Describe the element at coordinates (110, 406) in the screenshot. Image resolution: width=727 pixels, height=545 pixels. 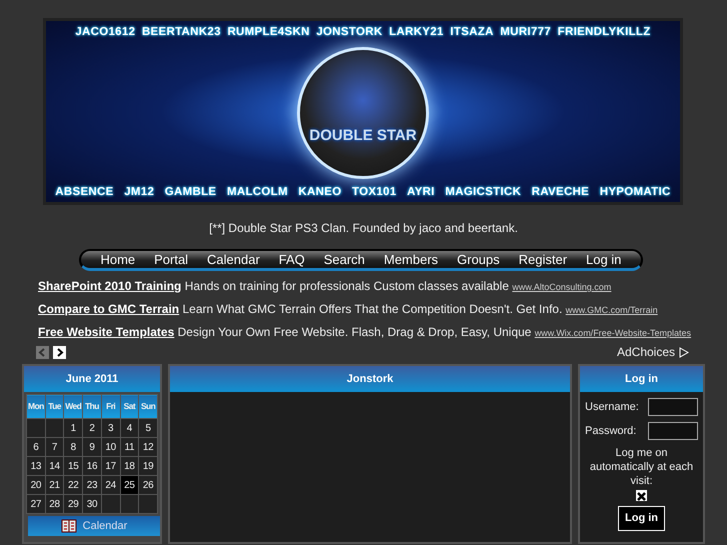
I see `weekday-header: Fri` at that location.